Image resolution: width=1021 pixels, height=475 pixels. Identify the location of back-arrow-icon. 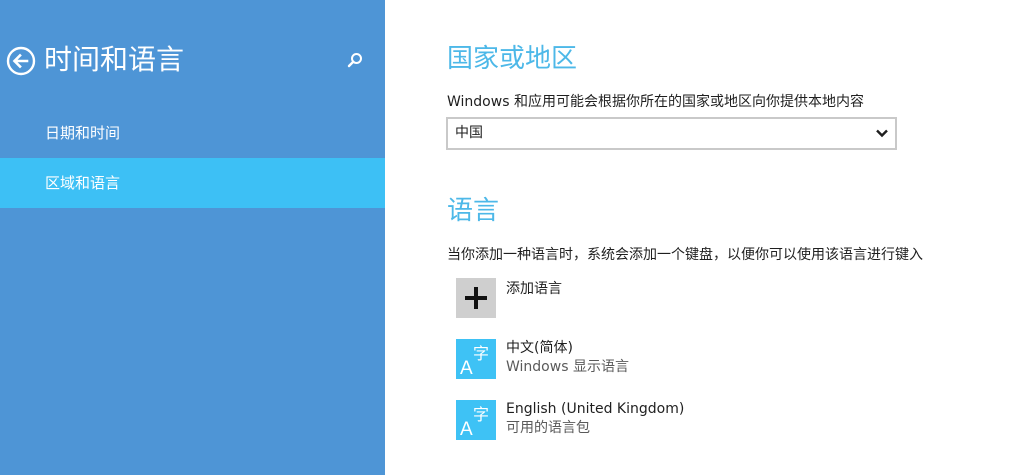
(21, 61).